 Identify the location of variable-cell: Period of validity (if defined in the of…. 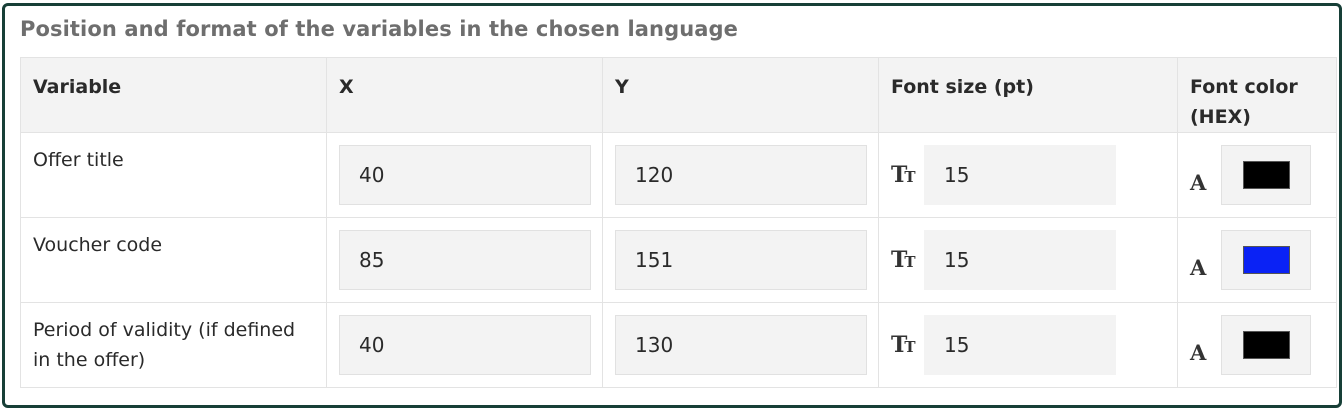
(173, 345).